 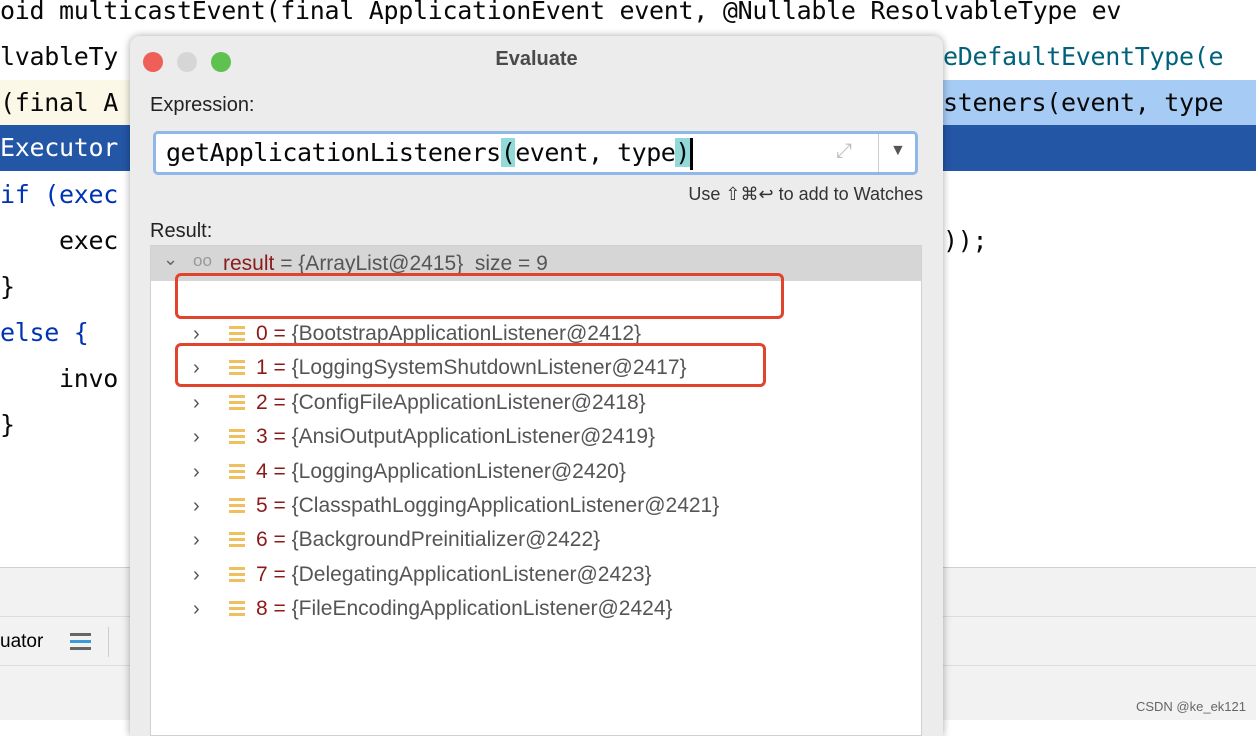 What do you see at coordinates (682, 152) in the screenshot?
I see `bracket-highlight: )` at bounding box center [682, 152].